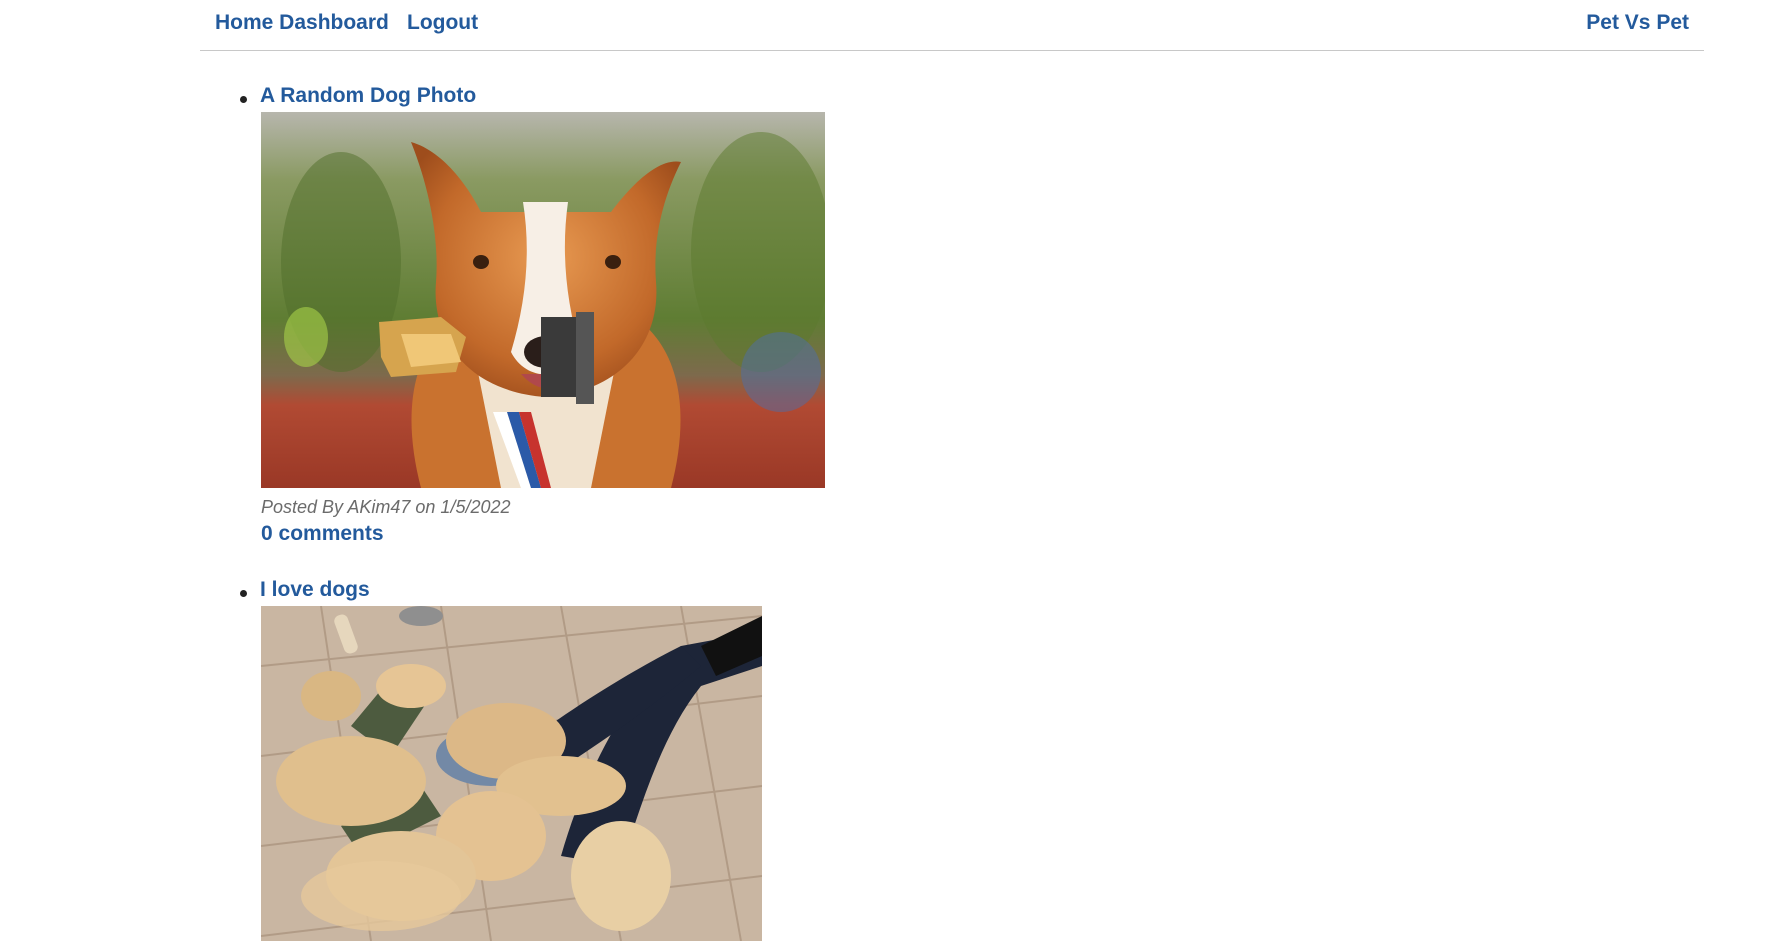  What do you see at coordinates (302, 23) in the screenshot?
I see `home-dashboard-link: Home Dashboard` at bounding box center [302, 23].